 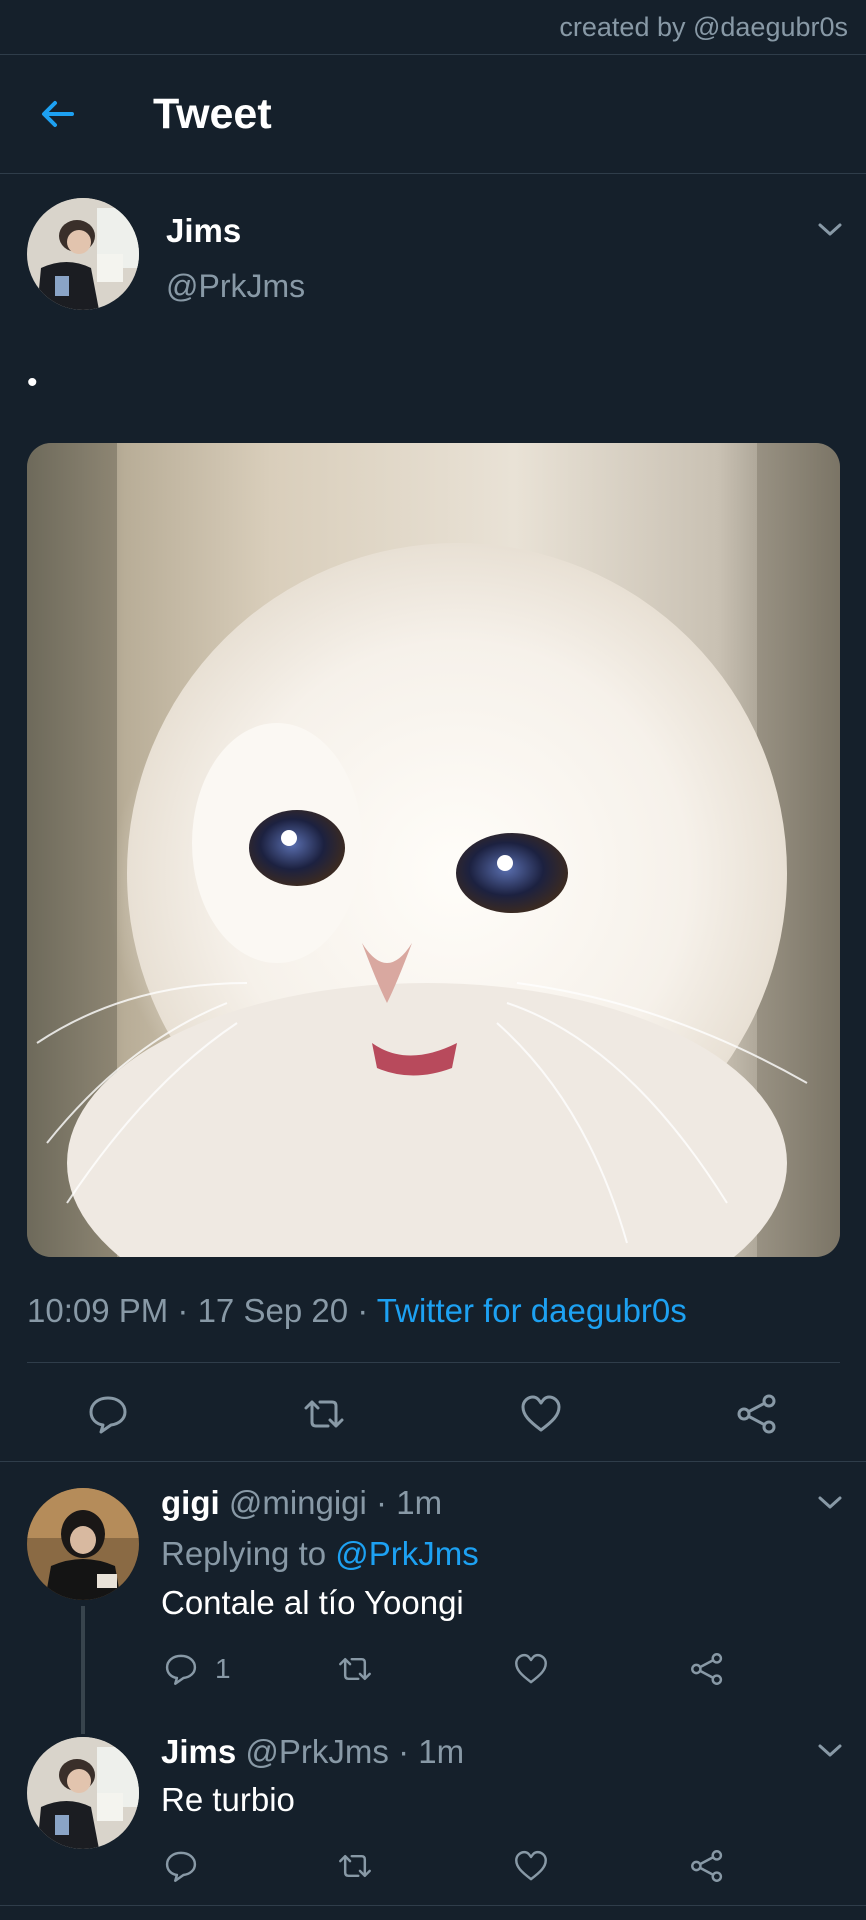 I want to click on app-header: Tweet, so click(x=433, y=114).